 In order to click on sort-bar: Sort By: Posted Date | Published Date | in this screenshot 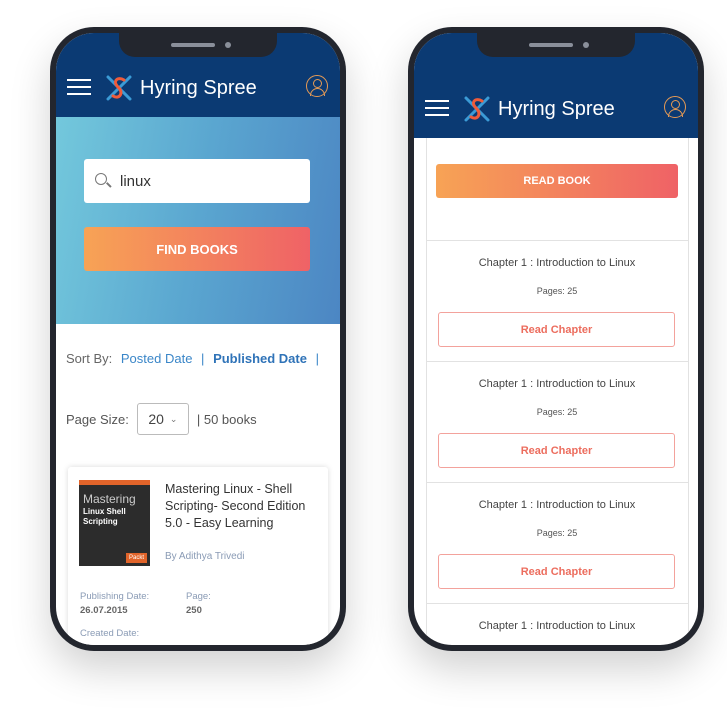, I will do `click(192, 358)`.